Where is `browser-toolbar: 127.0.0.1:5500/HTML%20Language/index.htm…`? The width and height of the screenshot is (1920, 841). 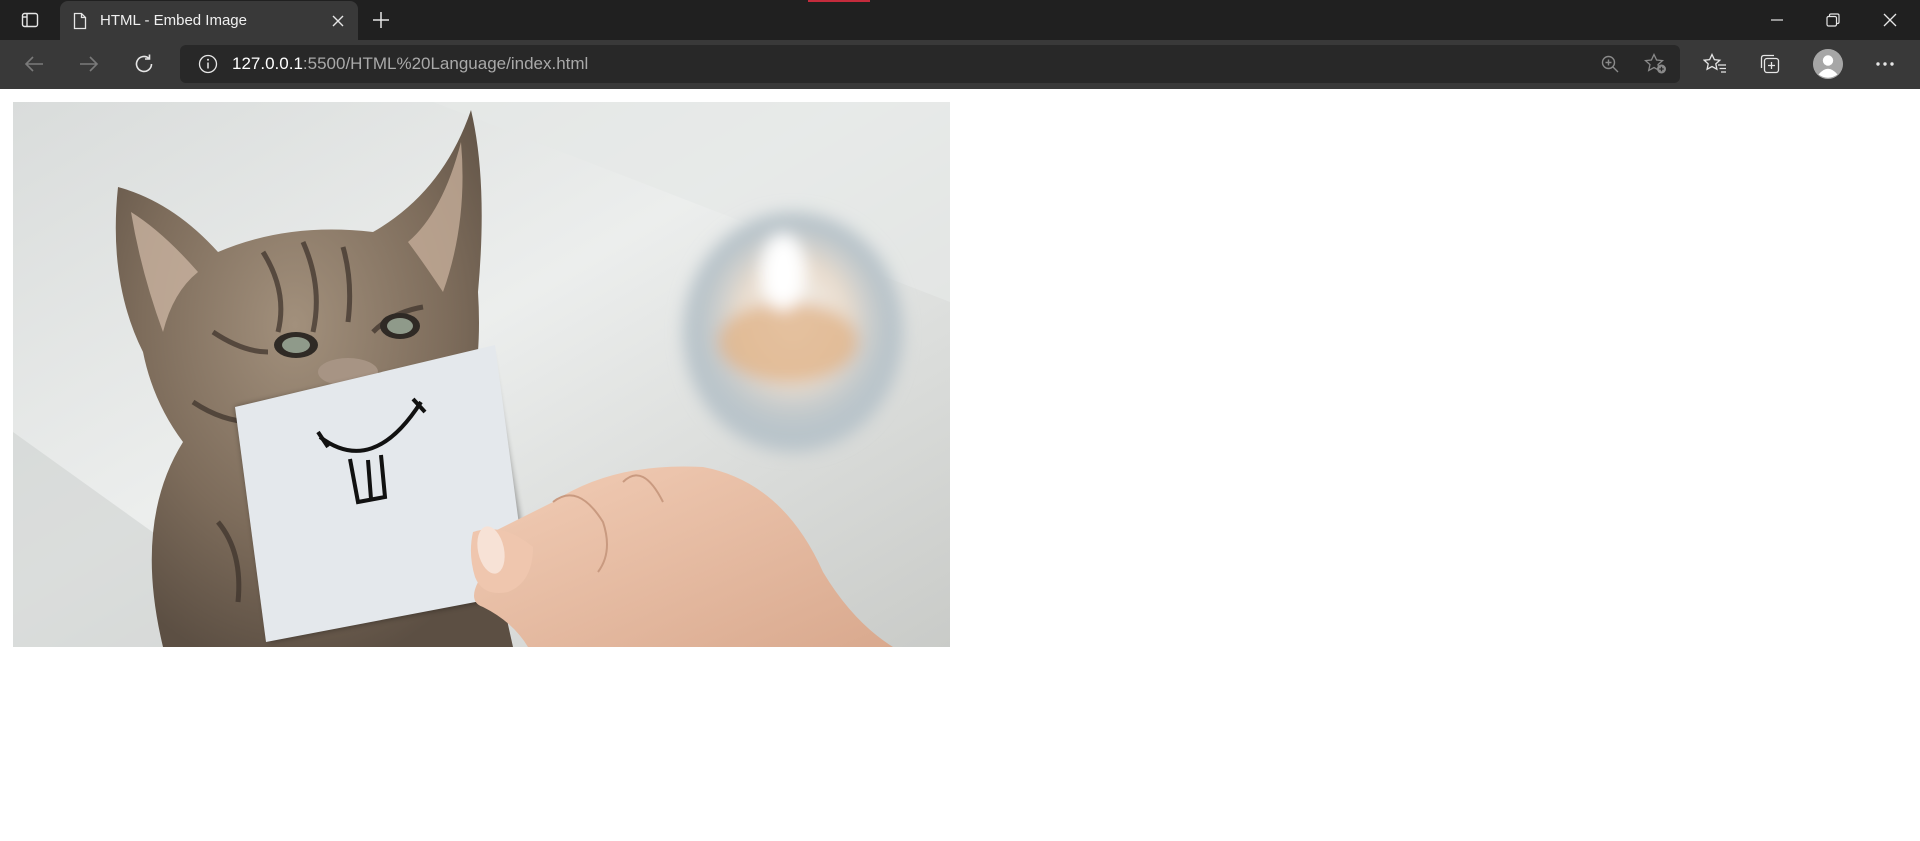
browser-toolbar: 127.0.0.1:5500/HTML%20Language/index.htm… is located at coordinates (960, 64).